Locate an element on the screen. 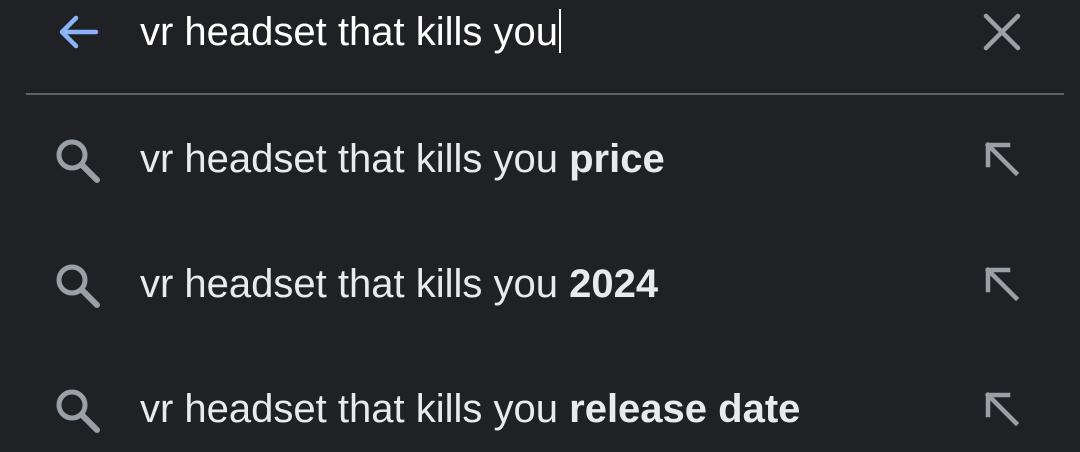 The height and width of the screenshot is (452, 1080). suggestion-completion: release date is located at coordinates (685, 409).